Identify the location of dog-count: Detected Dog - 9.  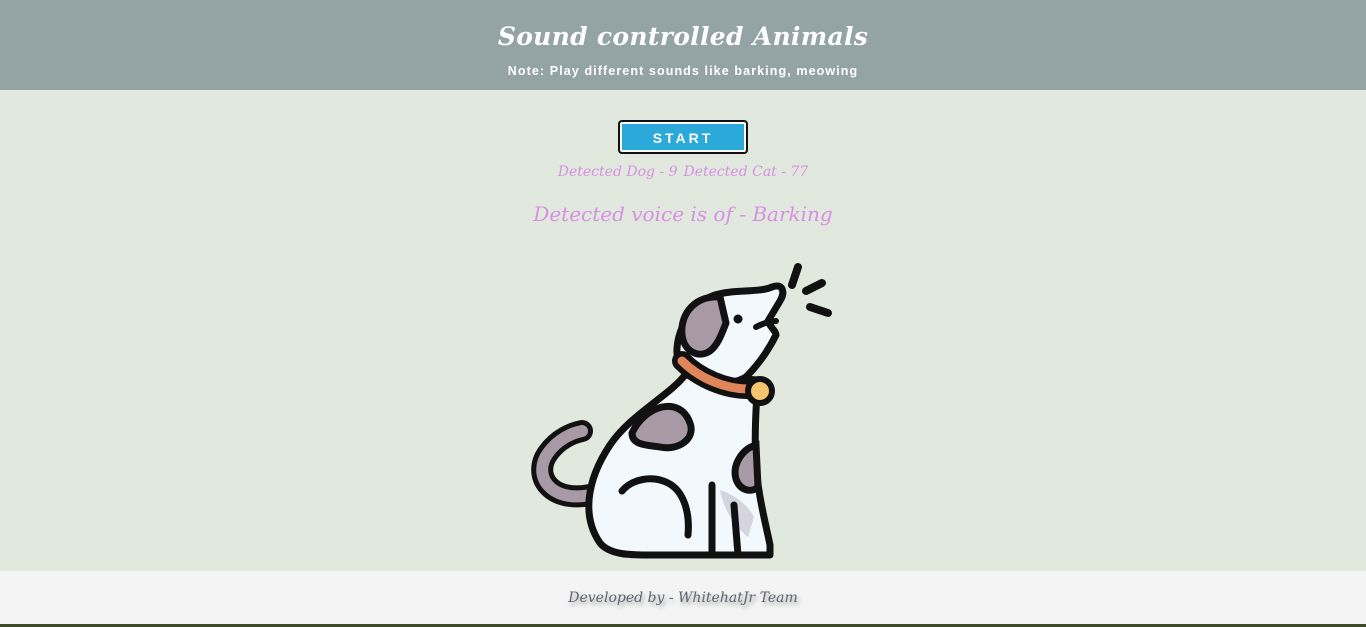
(617, 172).